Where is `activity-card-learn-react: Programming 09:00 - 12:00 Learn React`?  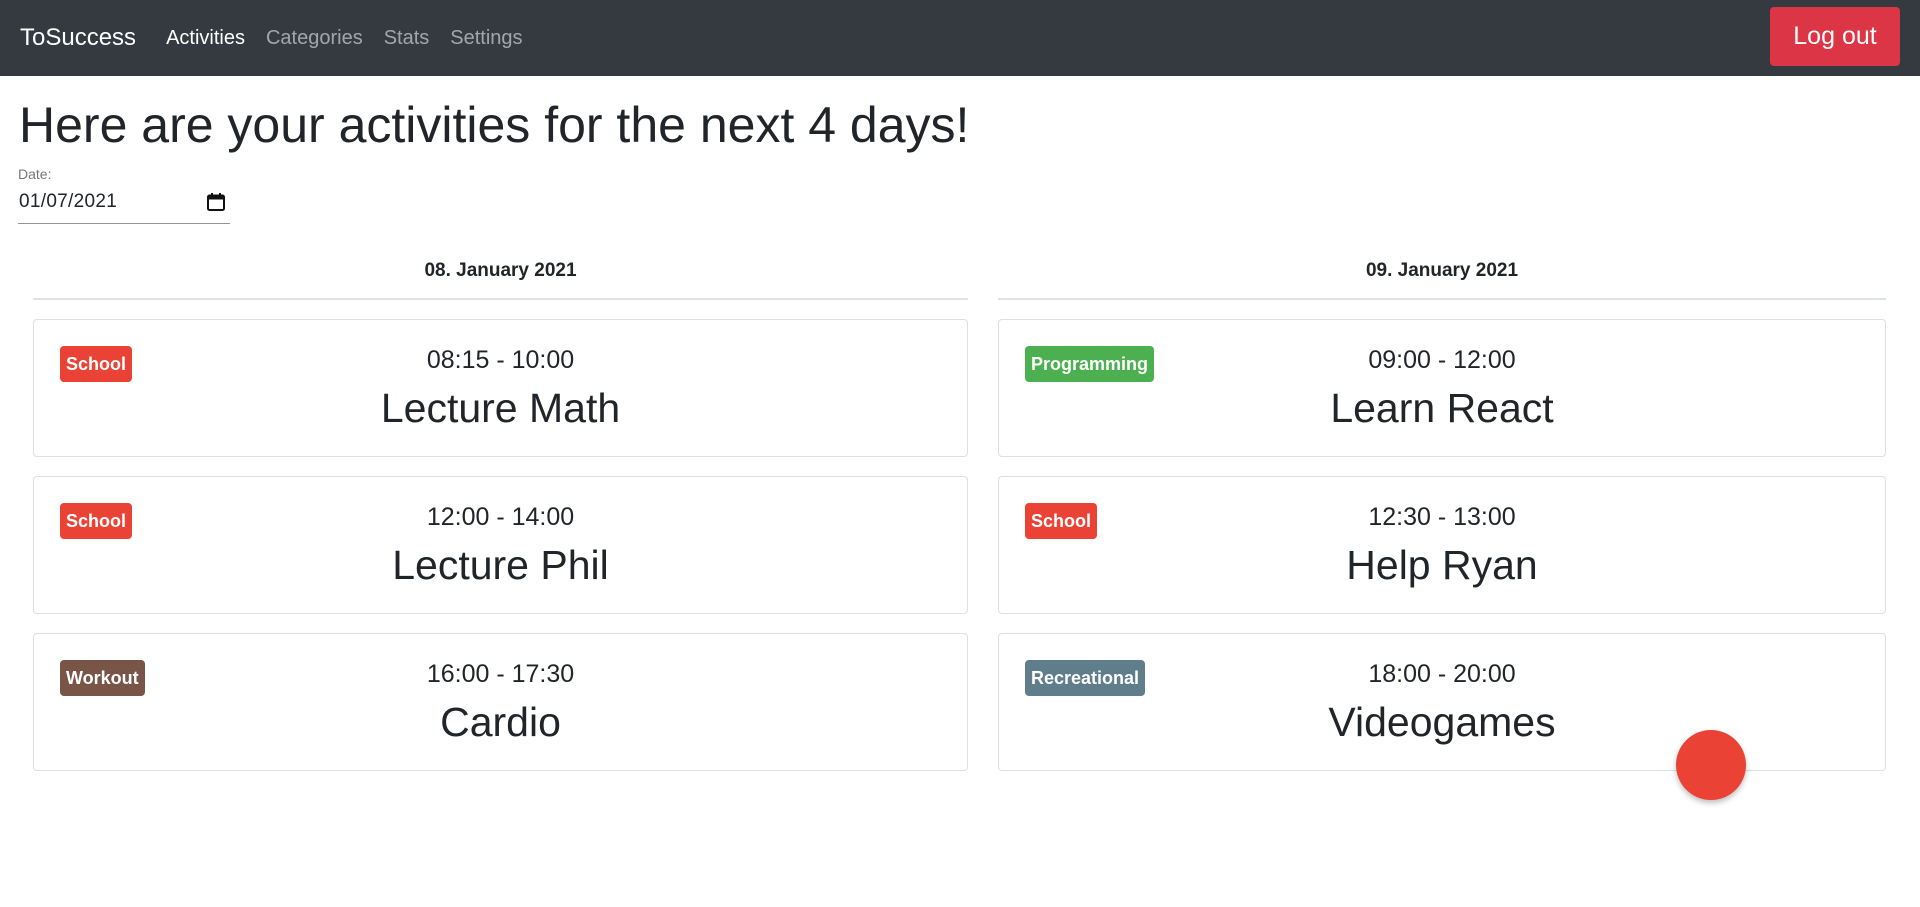 activity-card-learn-react: Programming 09:00 - 12:00 Learn React is located at coordinates (1442, 388).